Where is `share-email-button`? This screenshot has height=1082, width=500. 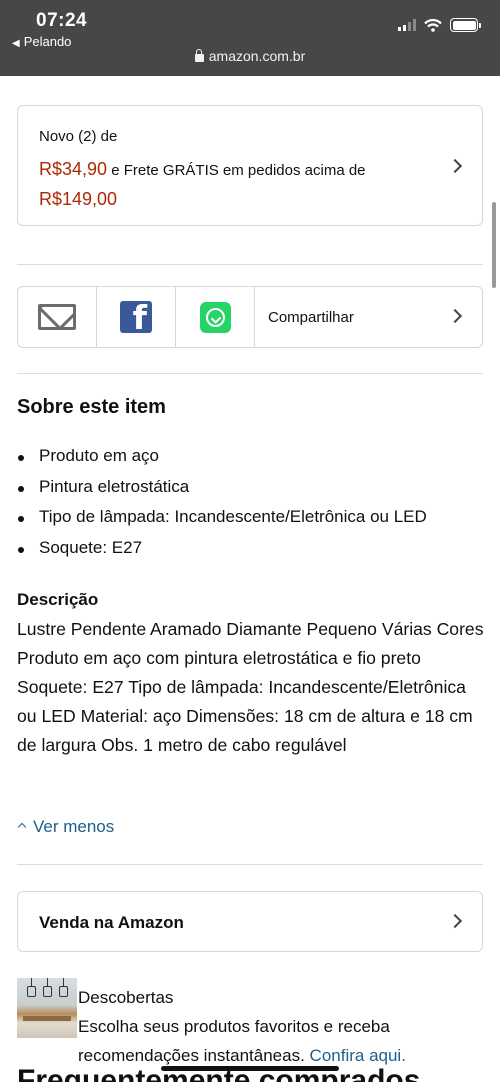 share-email-button is located at coordinates (57, 317).